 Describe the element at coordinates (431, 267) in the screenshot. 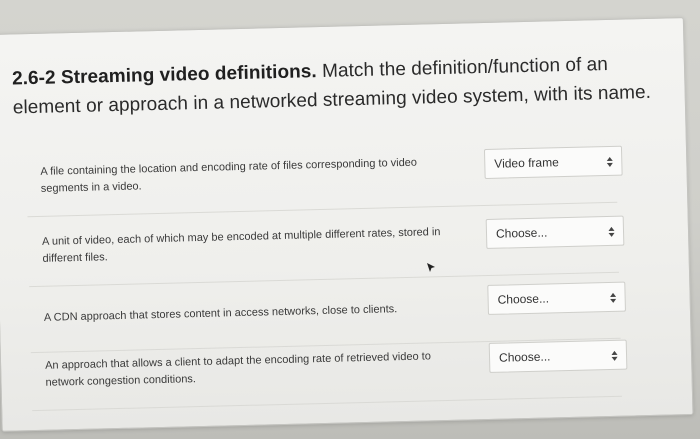

I see `mouse-pointer-icon` at that location.